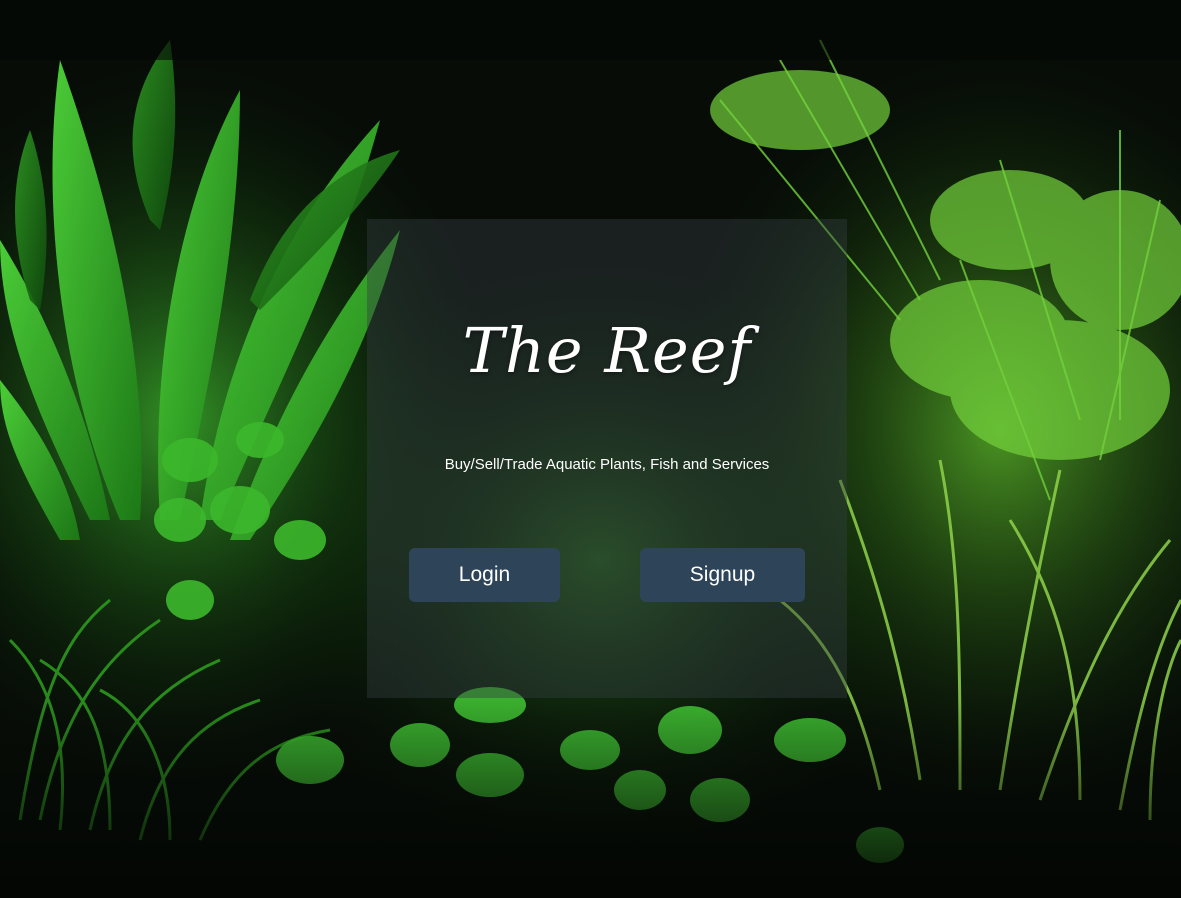 The height and width of the screenshot is (898, 1181). Describe the element at coordinates (722, 575) in the screenshot. I see `signup-button: Signup` at that location.